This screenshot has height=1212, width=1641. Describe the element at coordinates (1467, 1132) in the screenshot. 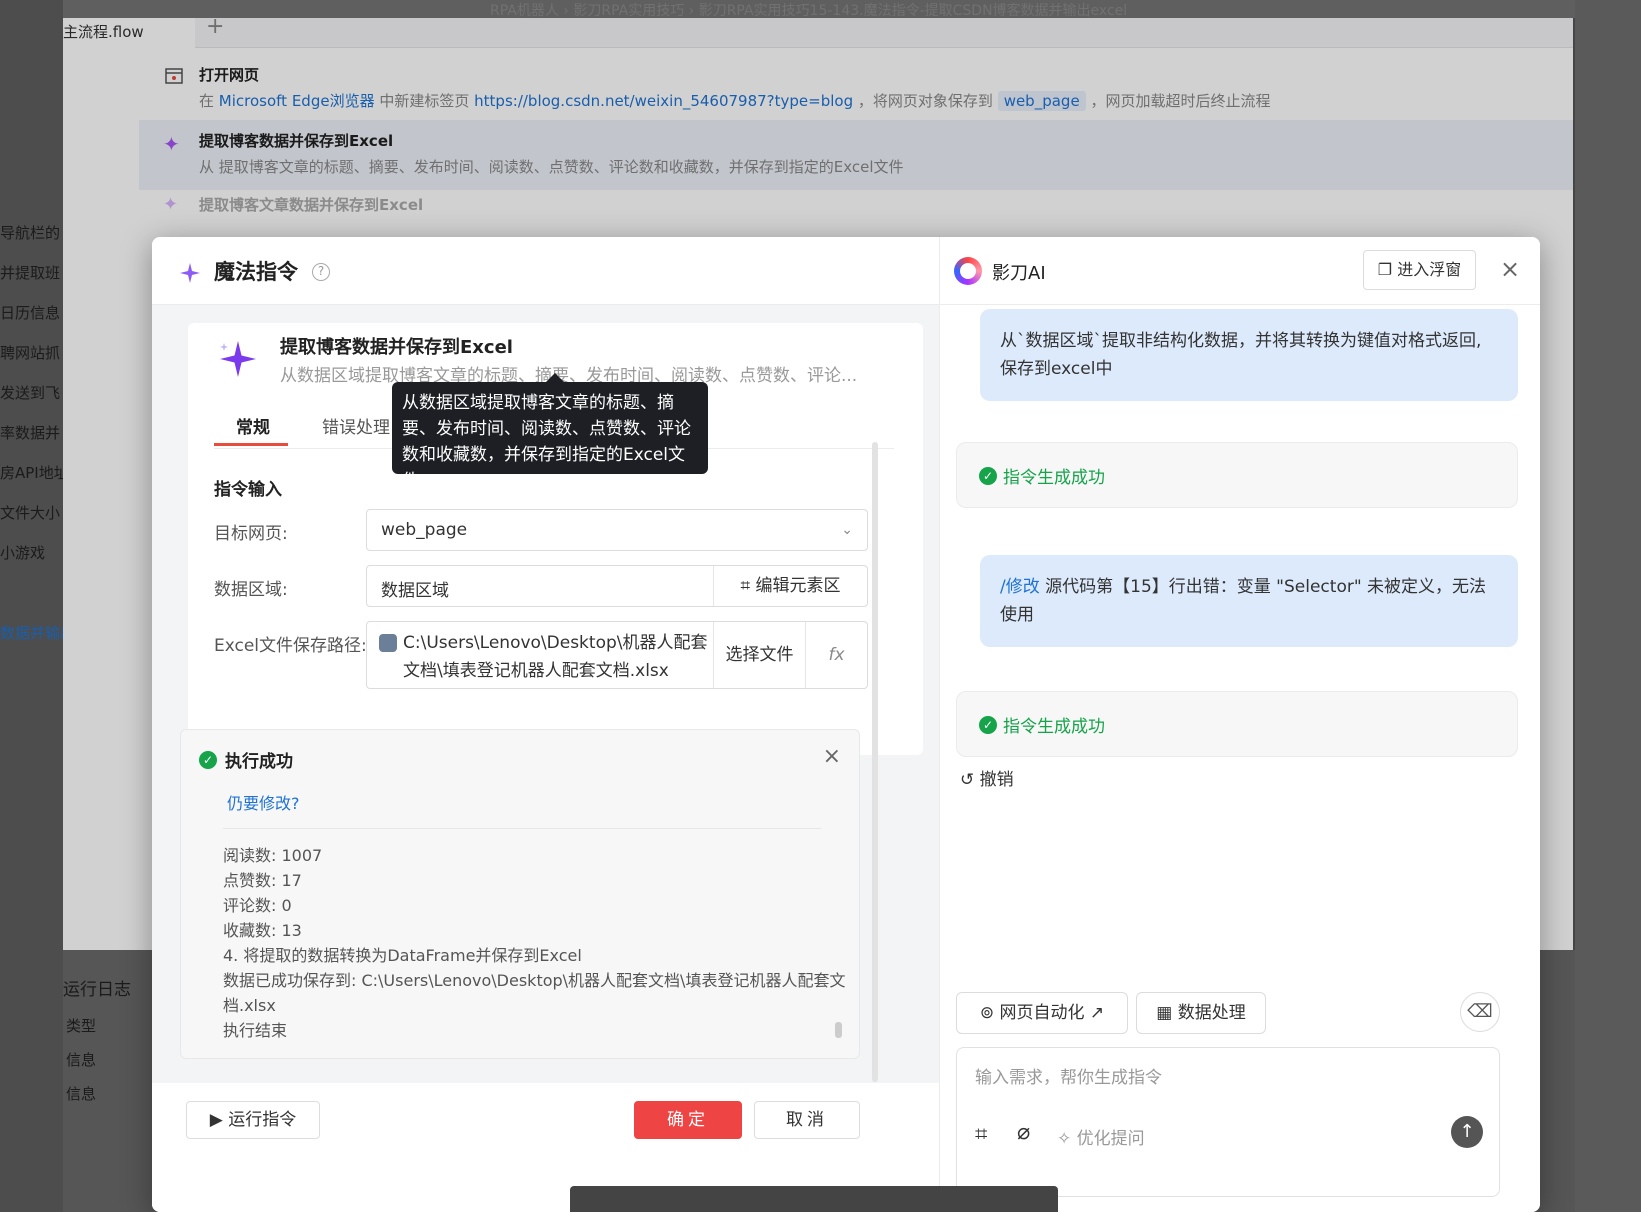

I see `send-arrow-icon: ↑` at that location.